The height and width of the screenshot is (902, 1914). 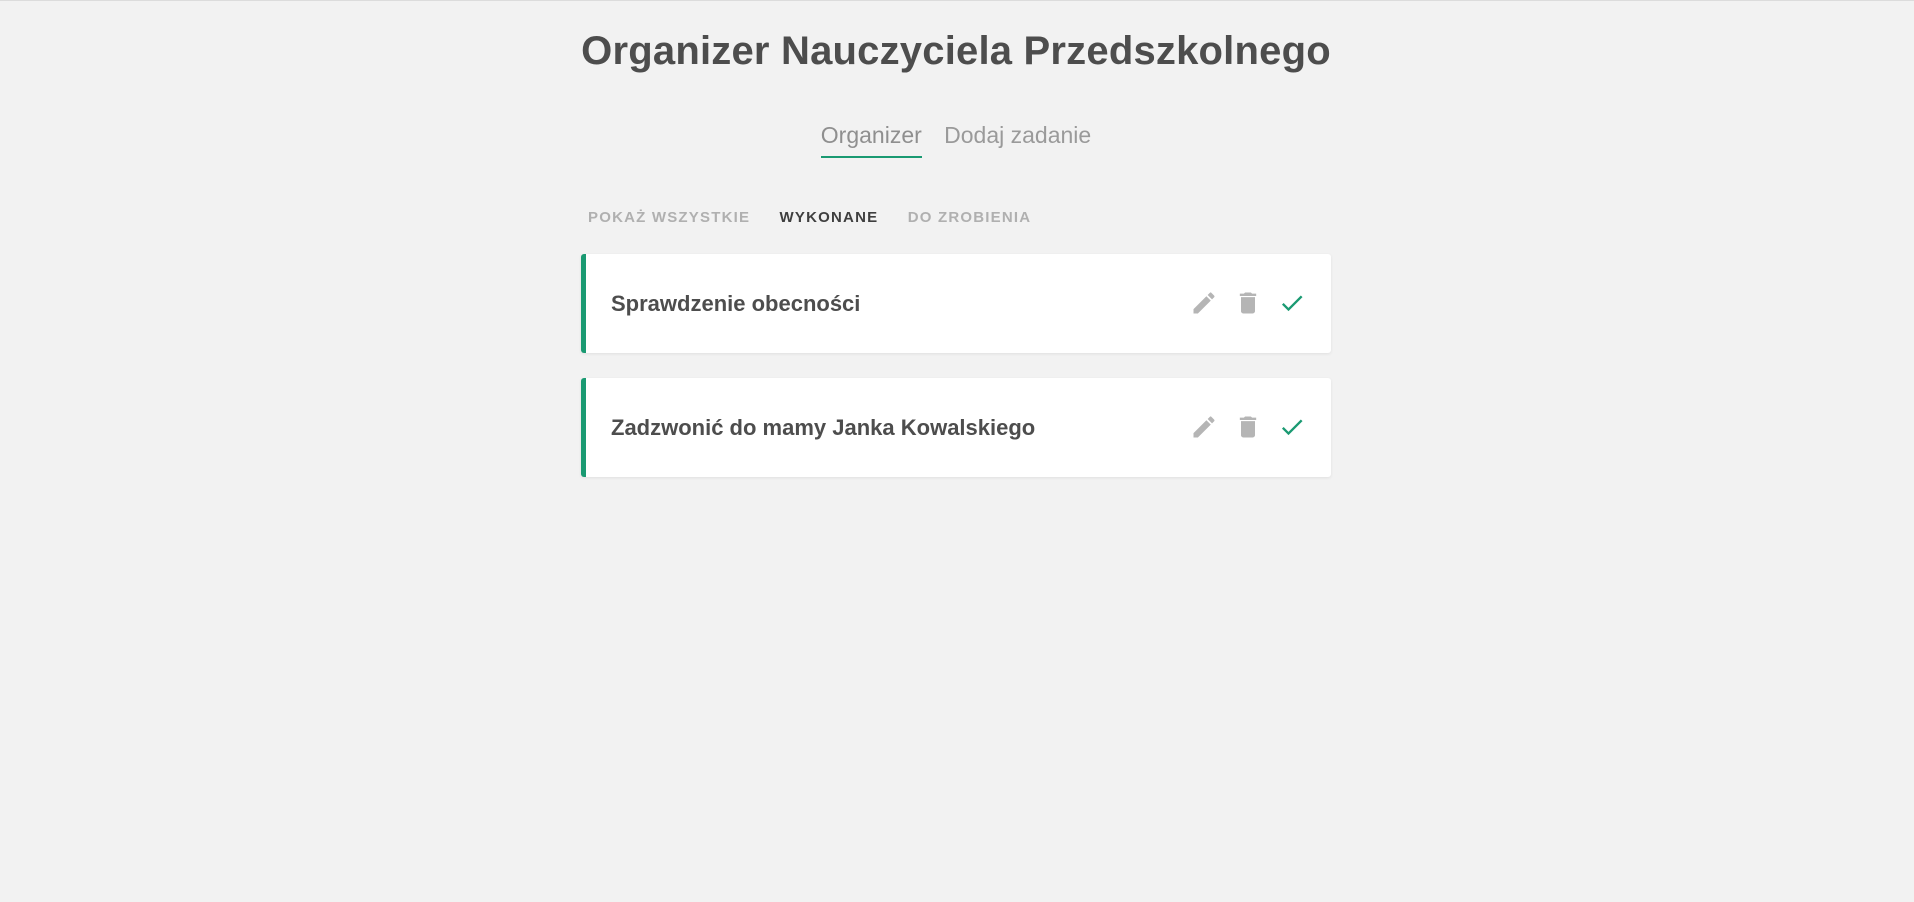 What do you see at coordinates (970, 218) in the screenshot?
I see `filter-todo: DO ZROBIENIA` at bounding box center [970, 218].